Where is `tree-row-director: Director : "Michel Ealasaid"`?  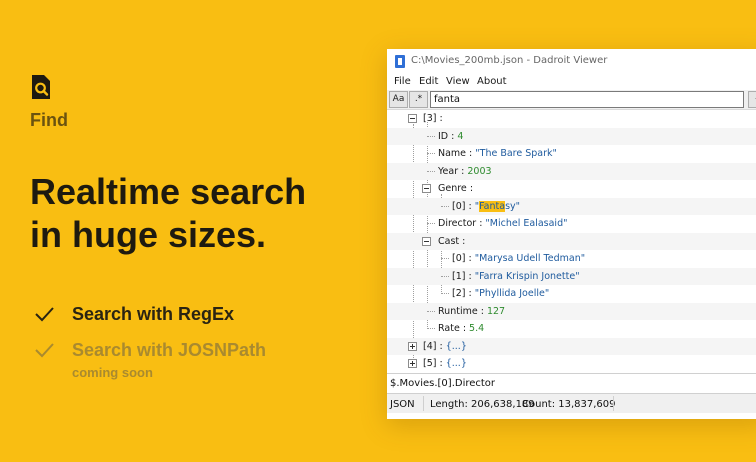
tree-row-director: Director : "Michel Ealasaid" is located at coordinates (571, 224).